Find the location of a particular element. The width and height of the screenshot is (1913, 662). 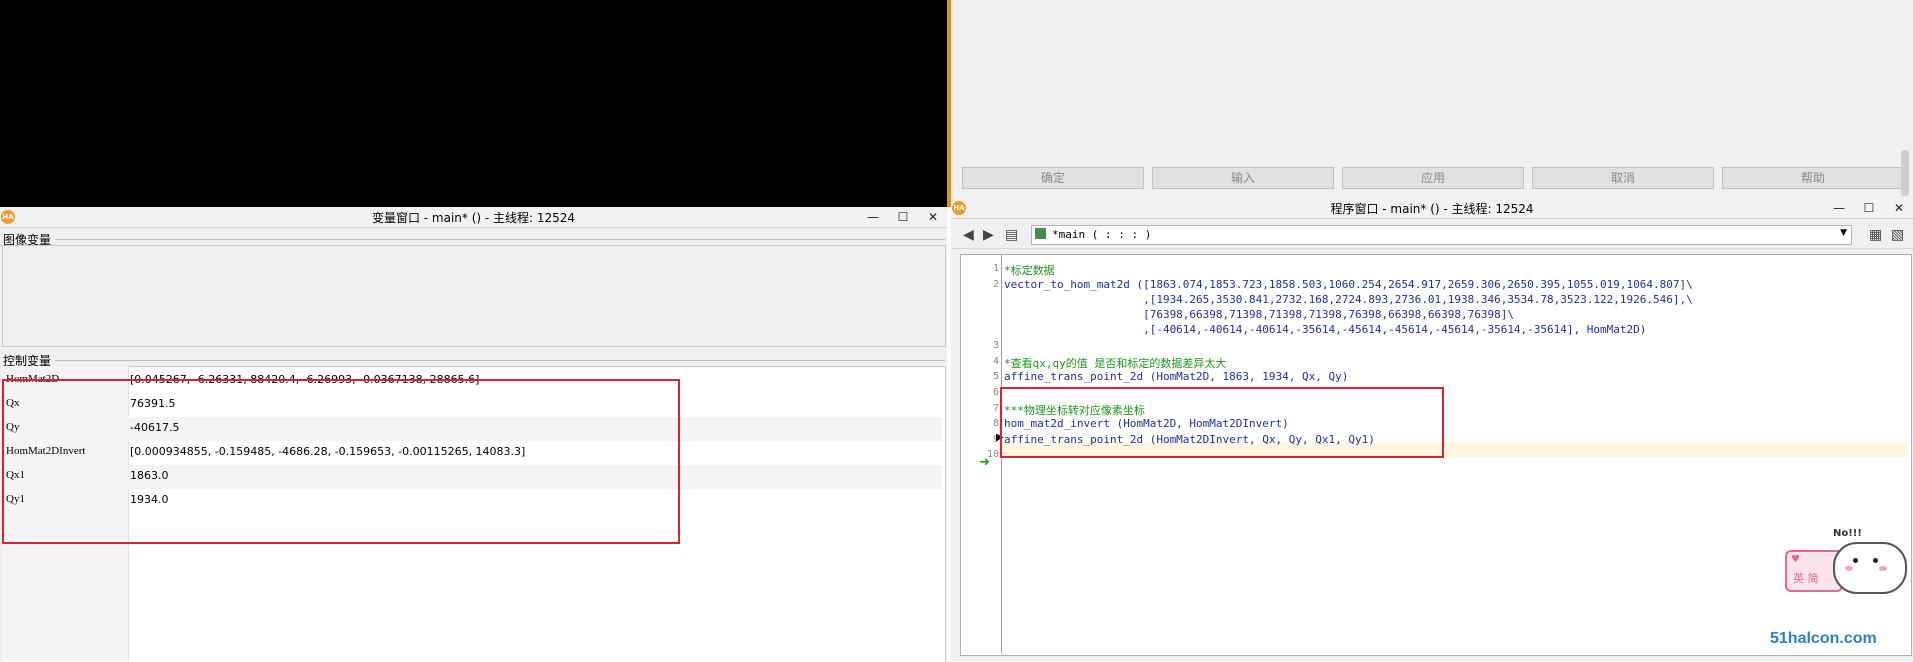

program-window-titlebar: HA 程序窗口 - main* () - 主线程: 12524 — ☐ ✕ is located at coordinates (1432, 208).